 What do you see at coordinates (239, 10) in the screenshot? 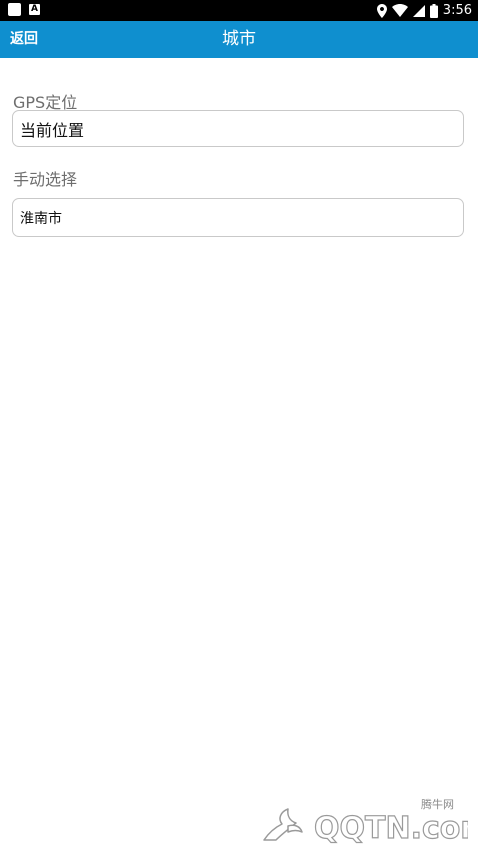
I see `status-bar: A 3:56` at bounding box center [239, 10].